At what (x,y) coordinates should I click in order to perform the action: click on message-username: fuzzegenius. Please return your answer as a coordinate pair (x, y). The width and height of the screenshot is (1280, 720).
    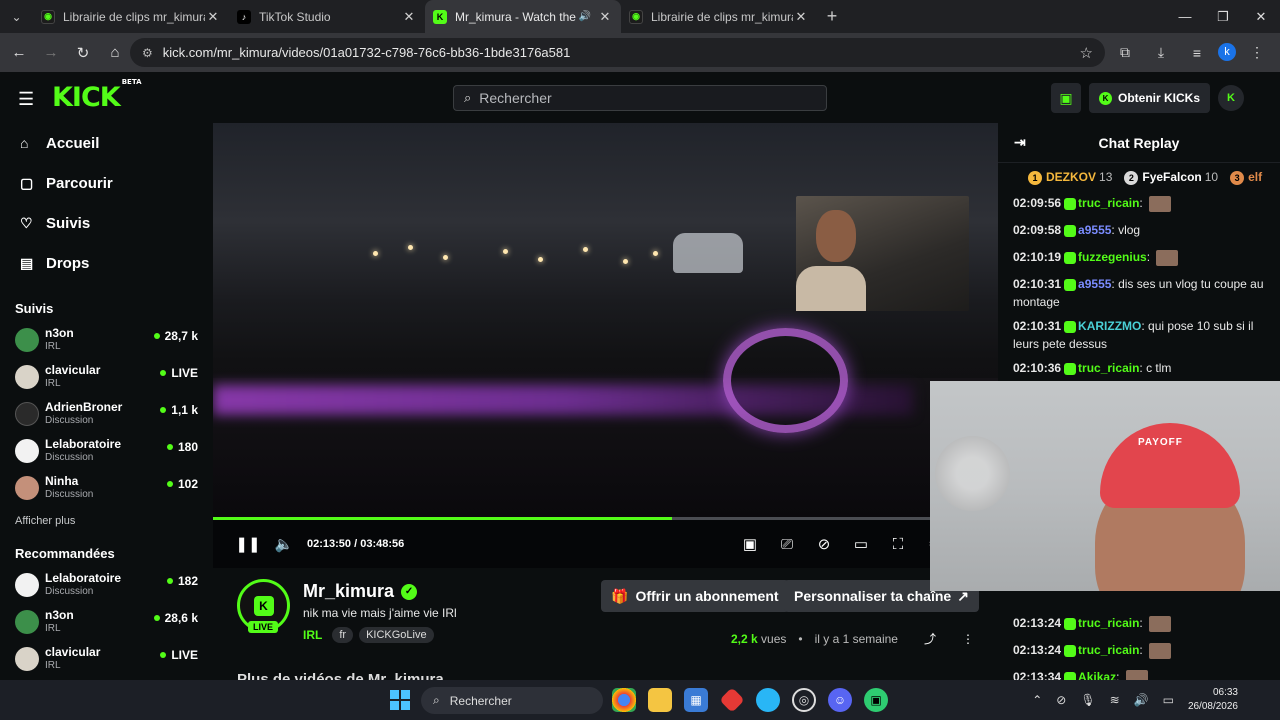
    Looking at the image, I should click on (1112, 257).